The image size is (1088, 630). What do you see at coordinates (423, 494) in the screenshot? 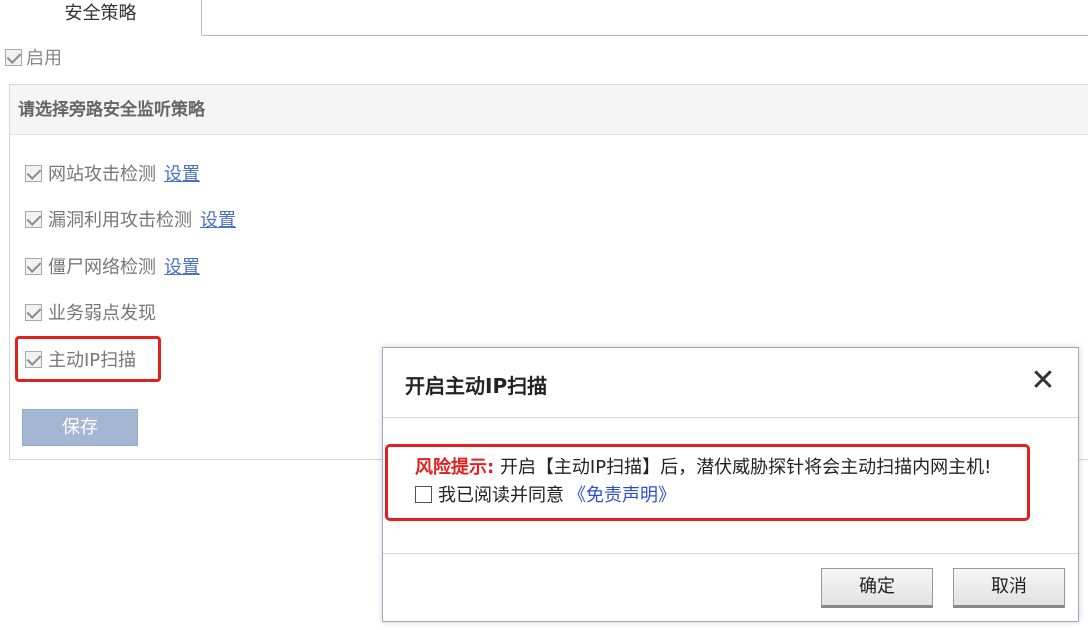
I see `agree-checkbox` at bounding box center [423, 494].